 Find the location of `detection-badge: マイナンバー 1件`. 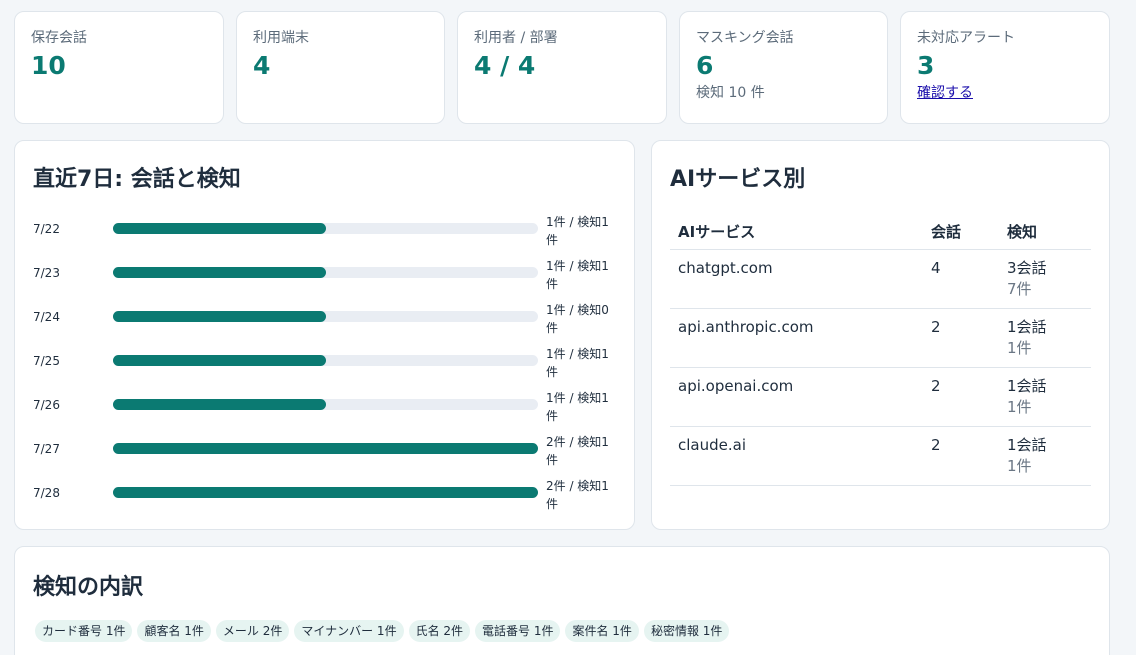

detection-badge: マイナンバー 1件 is located at coordinates (349, 631).